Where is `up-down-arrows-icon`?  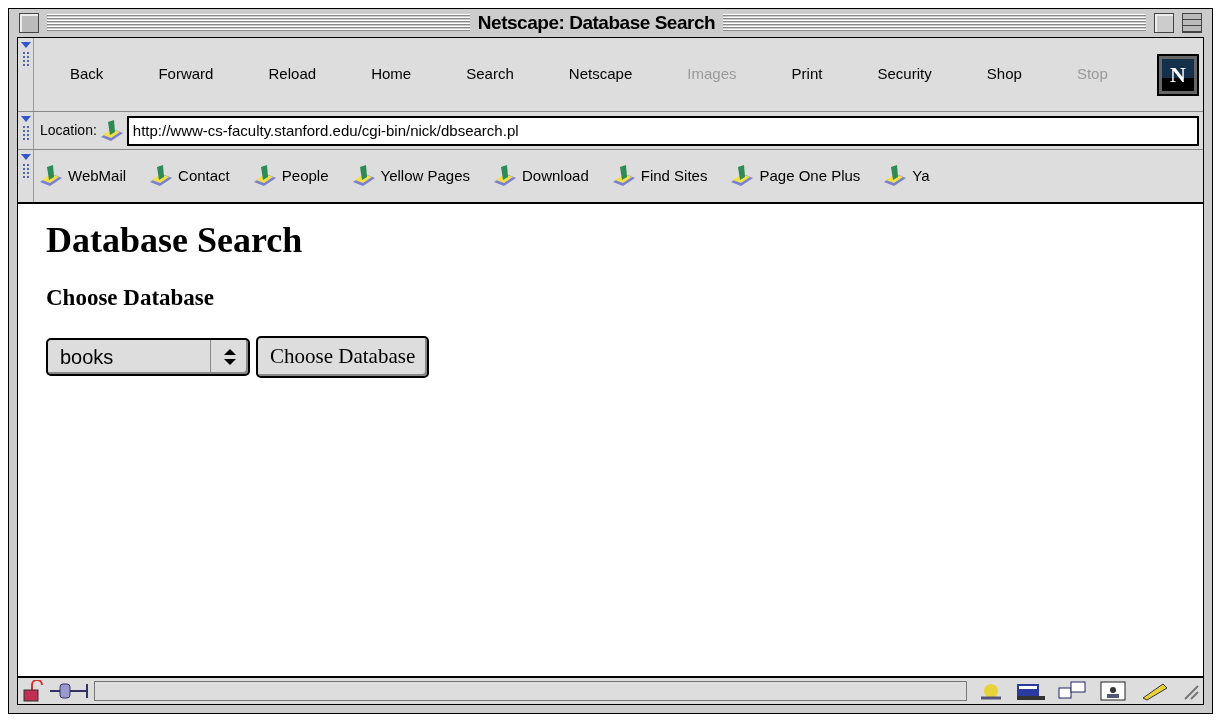 up-down-arrows-icon is located at coordinates (229, 356).